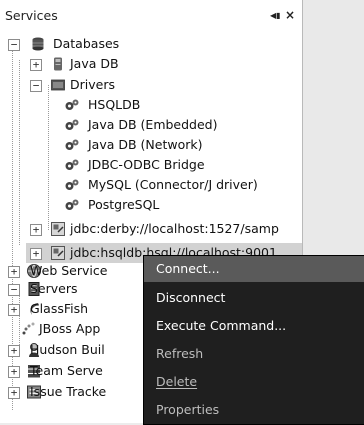  I want to click on tree-label: Java DB, so click(94, 63).